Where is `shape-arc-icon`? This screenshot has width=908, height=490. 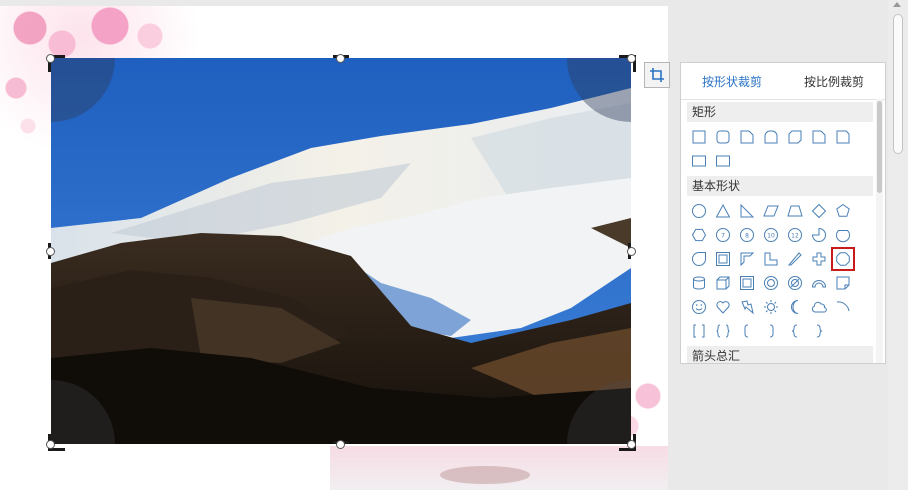 shape-arc-icon is located at coordinates (843, 306).